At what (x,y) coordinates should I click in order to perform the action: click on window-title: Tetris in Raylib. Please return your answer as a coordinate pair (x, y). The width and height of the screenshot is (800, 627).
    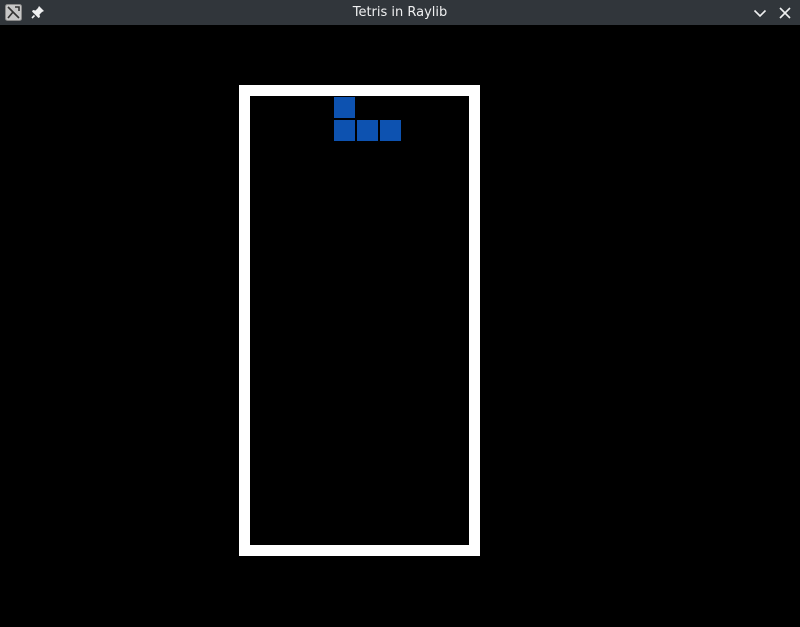
    Looking at the image, I should click on (400, 12).